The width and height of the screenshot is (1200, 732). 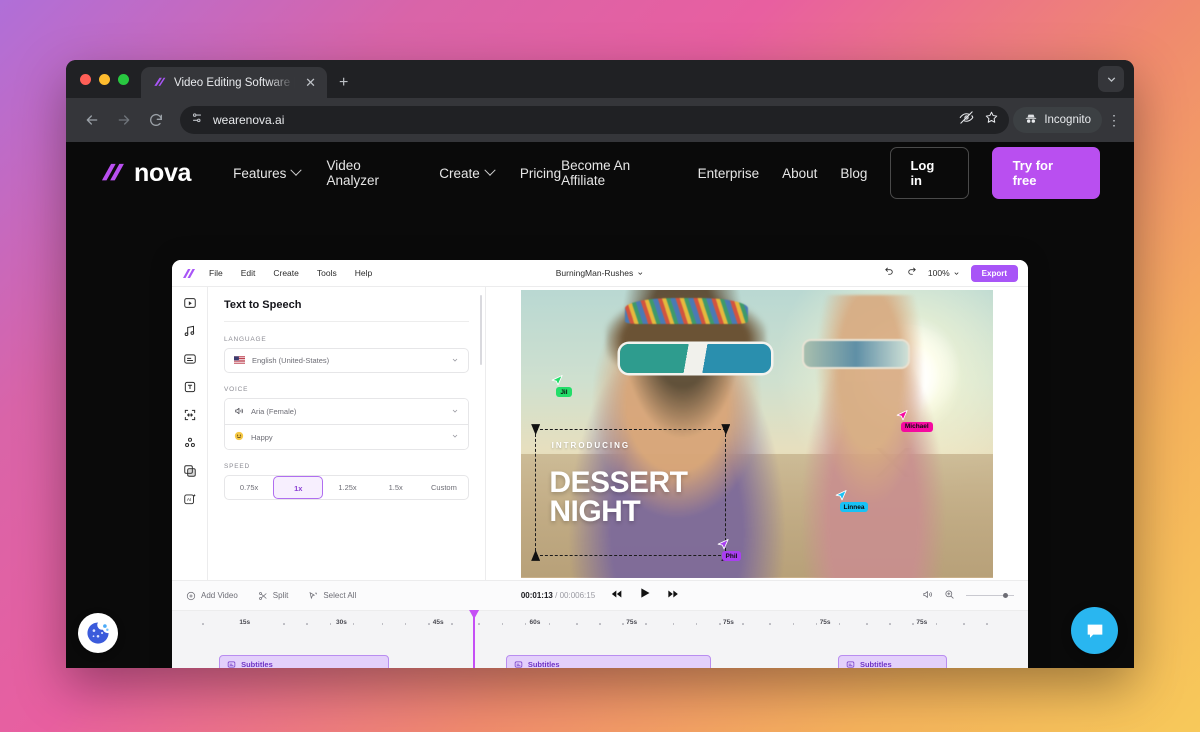 What do you see at coordinates (298, 487) in the screenshot?
I see `speed-option-1x: 1x` at bounding box center [298, 487].